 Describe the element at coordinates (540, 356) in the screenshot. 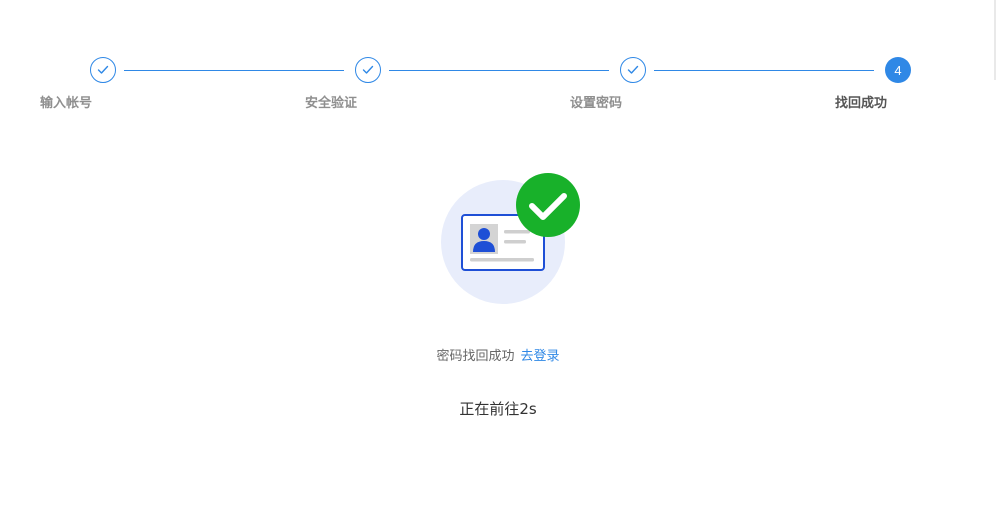

I see `go-login-link: 去登录` at that location.